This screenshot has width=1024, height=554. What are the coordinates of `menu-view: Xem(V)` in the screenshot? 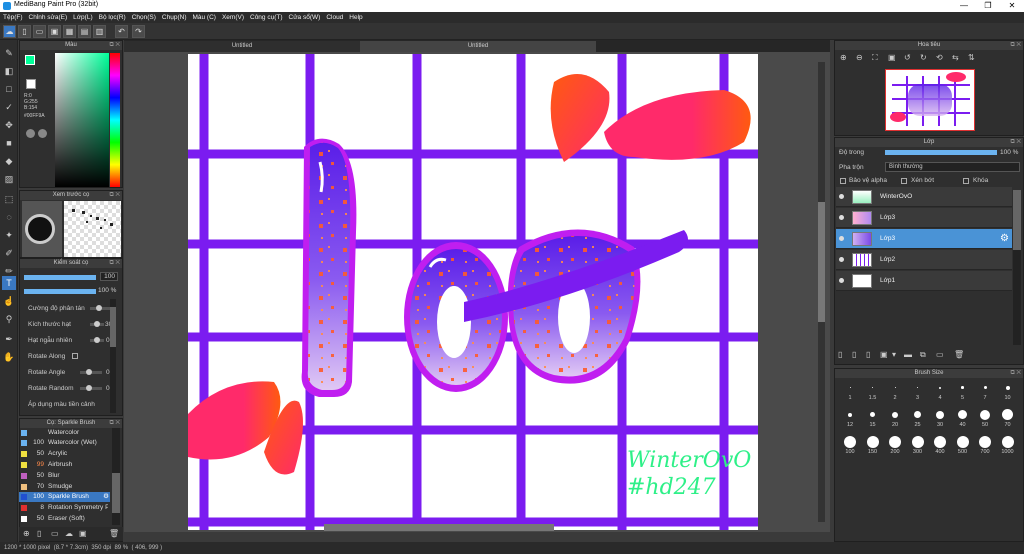 It's located at (233, 17).